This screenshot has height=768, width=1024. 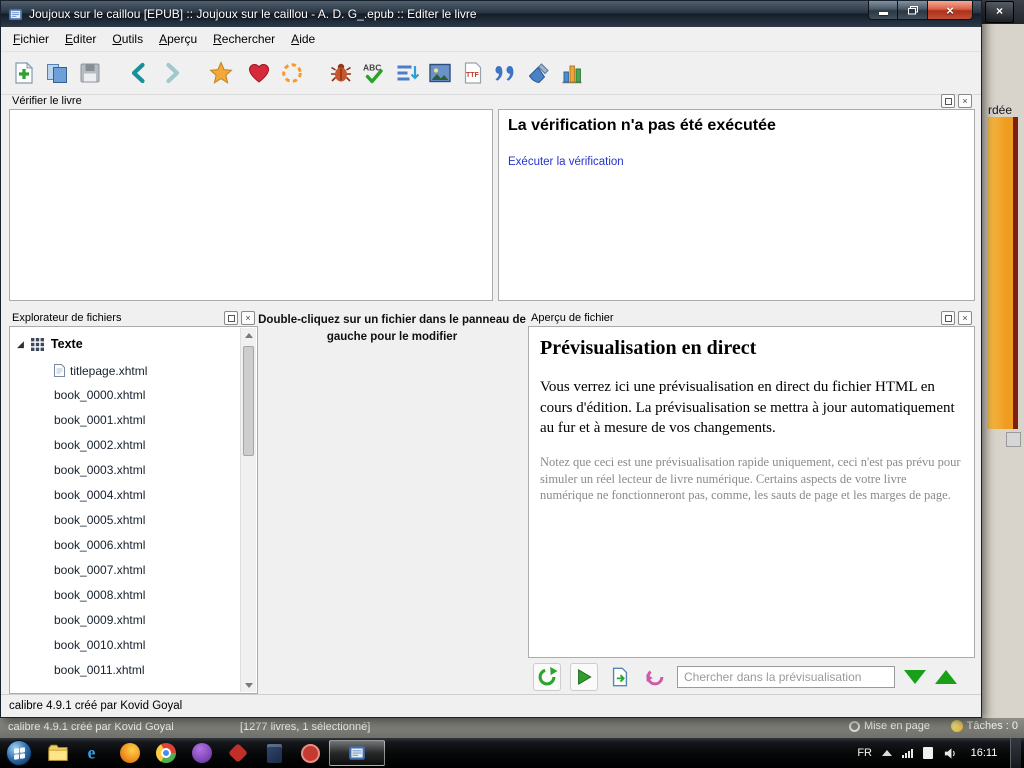 I want to click on find-previous-icon, so click(x=946, y=677).